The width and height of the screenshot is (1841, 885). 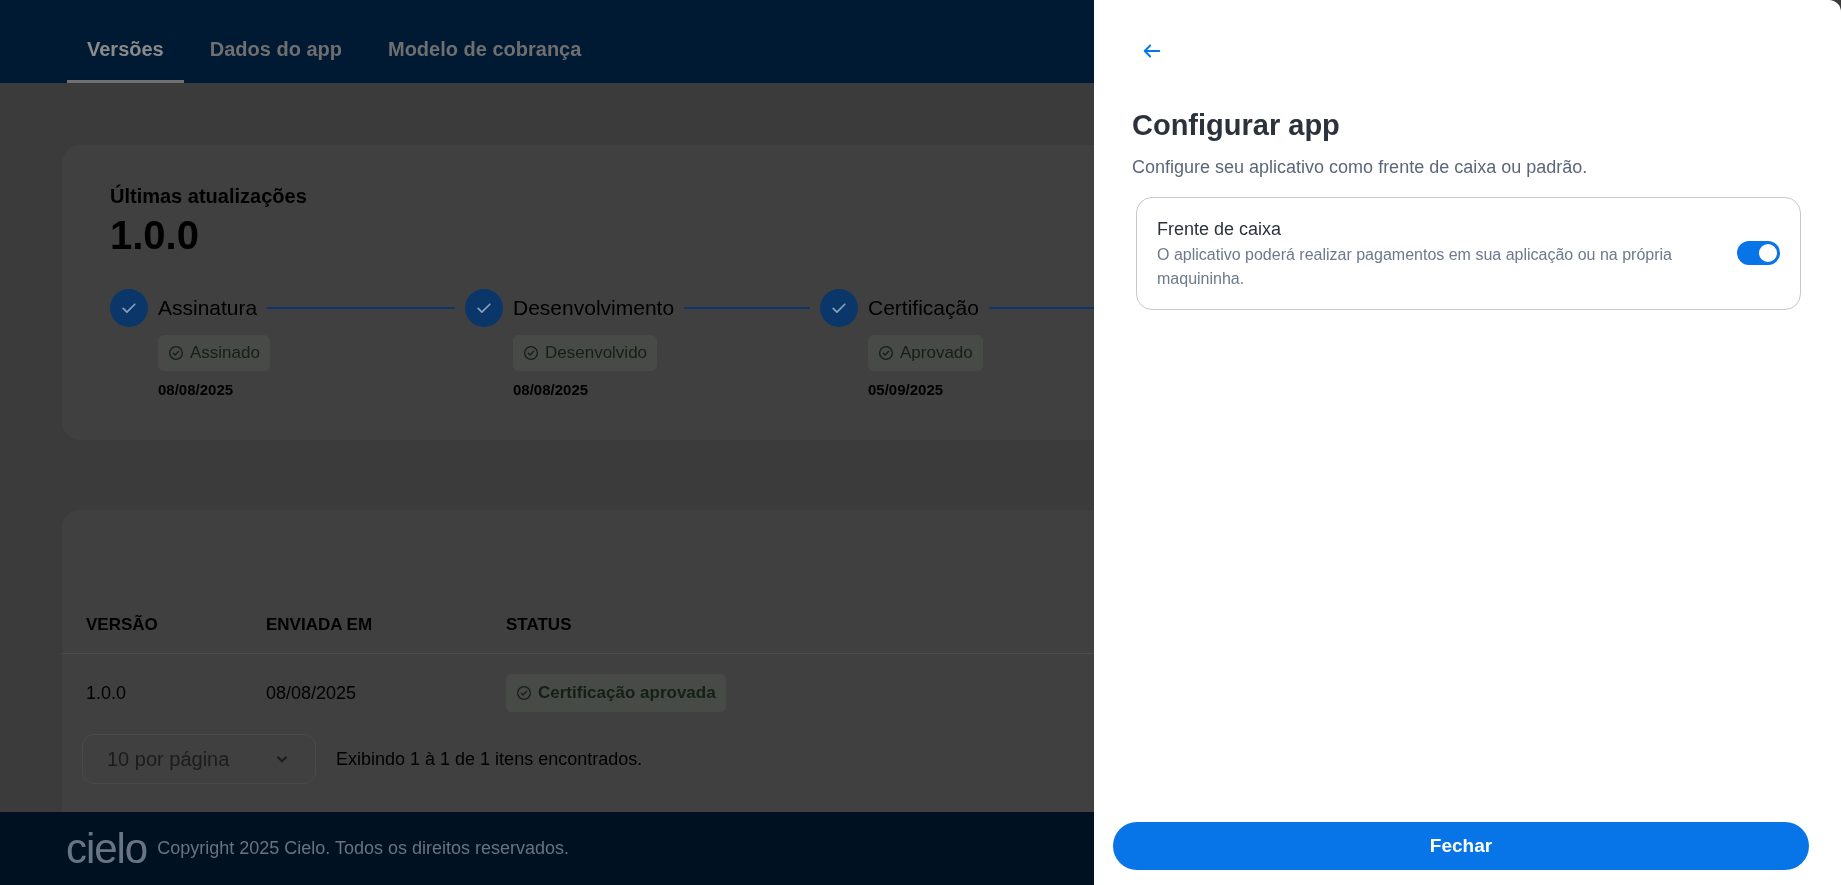 I want to click on option-description: O aplicativo poderá realizar pagamentos em sua aplicação ou na própria maquininha., so click(x=1415, y=266).